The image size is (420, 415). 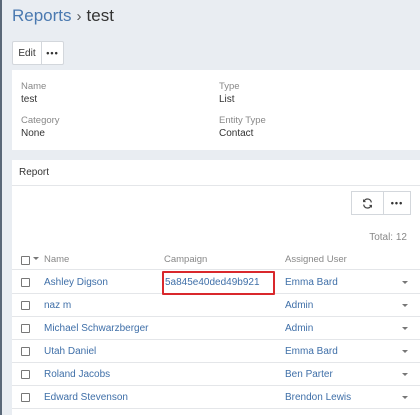 I want to click on type-value: List, so click(x=227, y=99).